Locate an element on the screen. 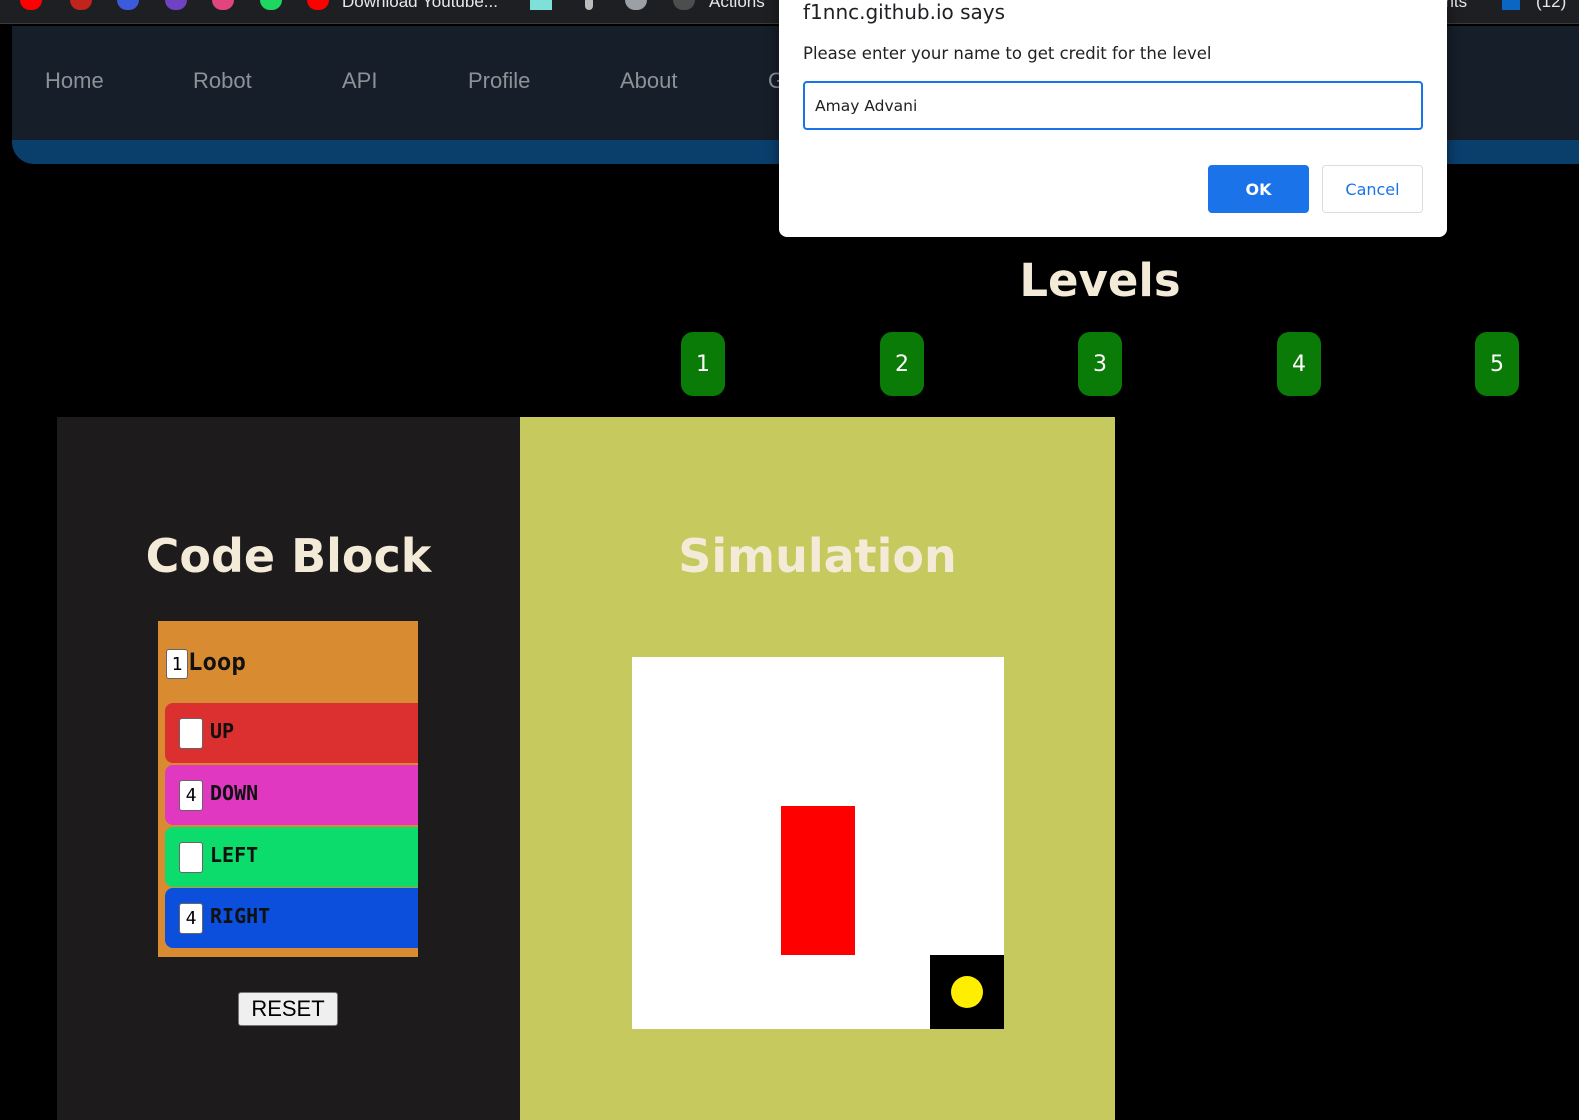  dialog-origin: f1nnc.github.io says is located at coordinates (904, 12).